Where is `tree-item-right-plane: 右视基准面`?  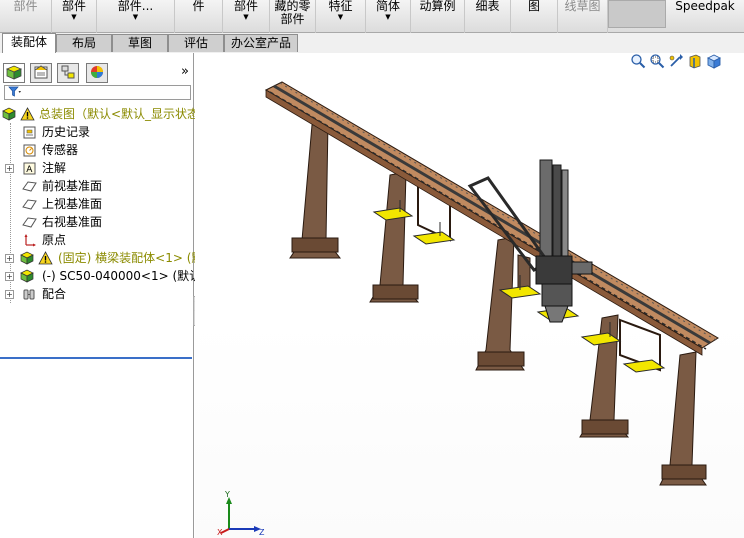 tree-item-right-plane: 右视基准面 is located at coordinates (97, 222).